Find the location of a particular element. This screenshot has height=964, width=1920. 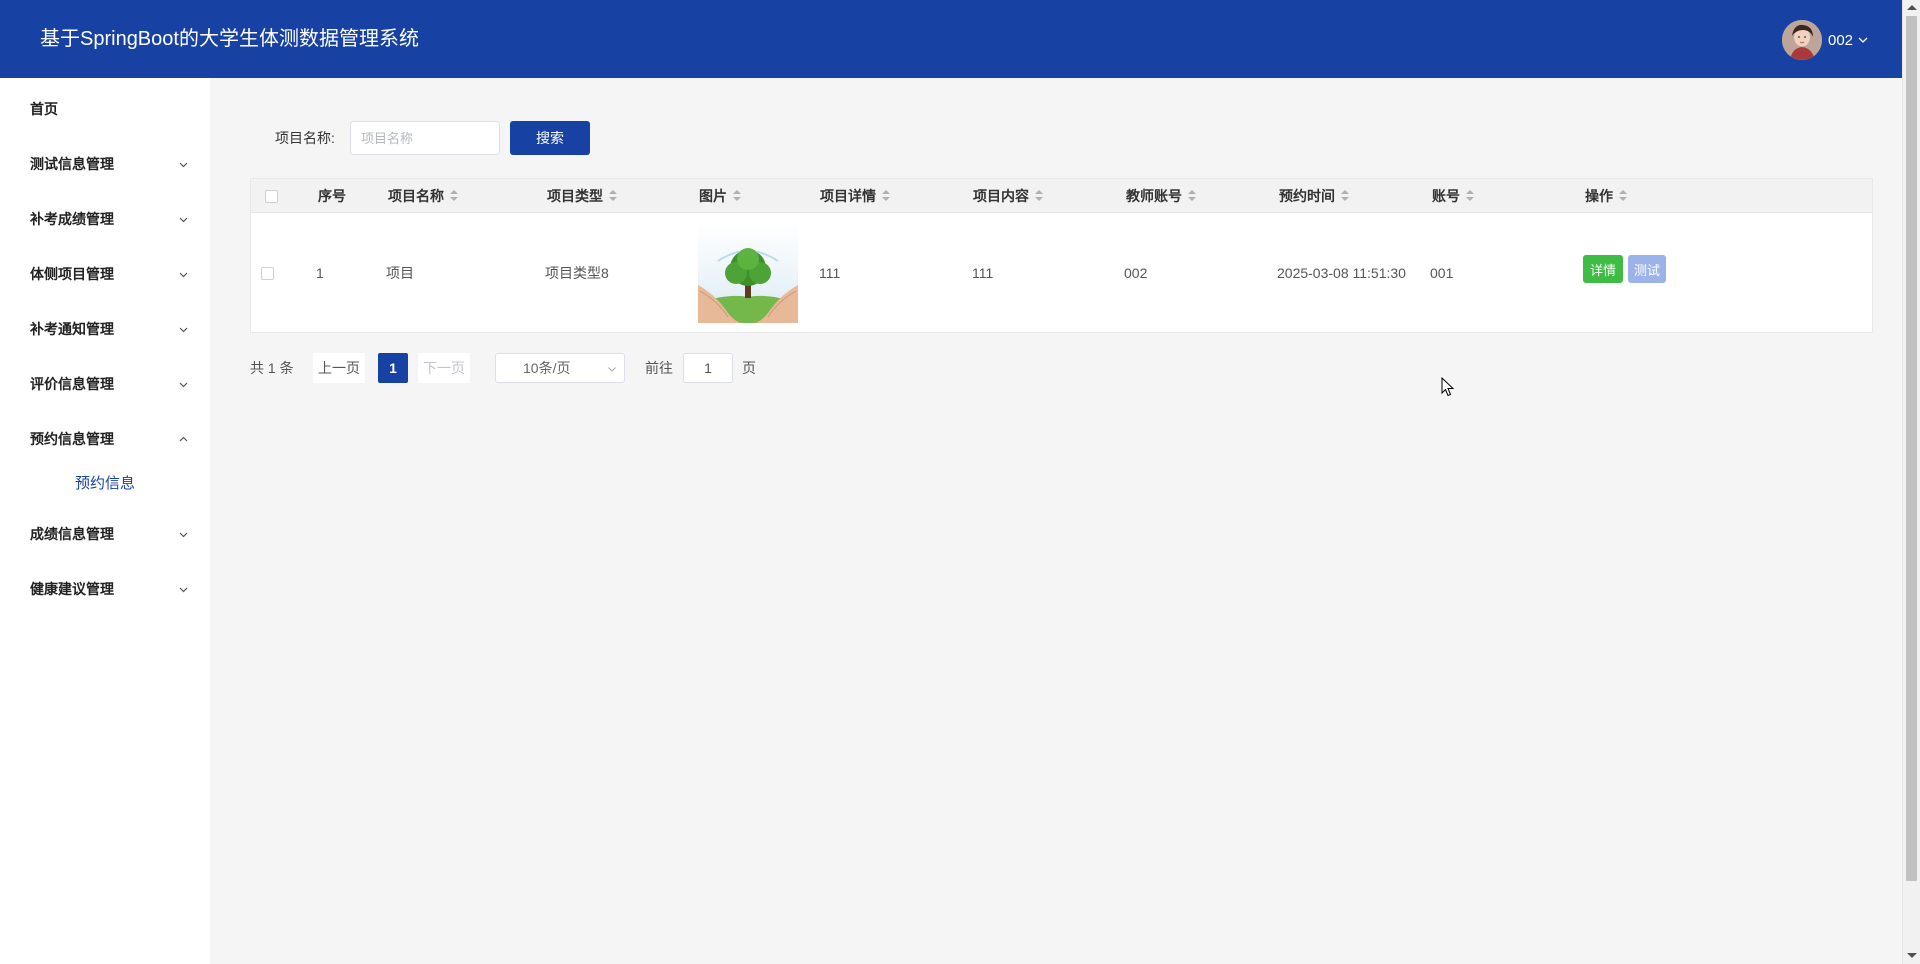

column-header-type: 项目类型 is located at coordinates (582, 196).